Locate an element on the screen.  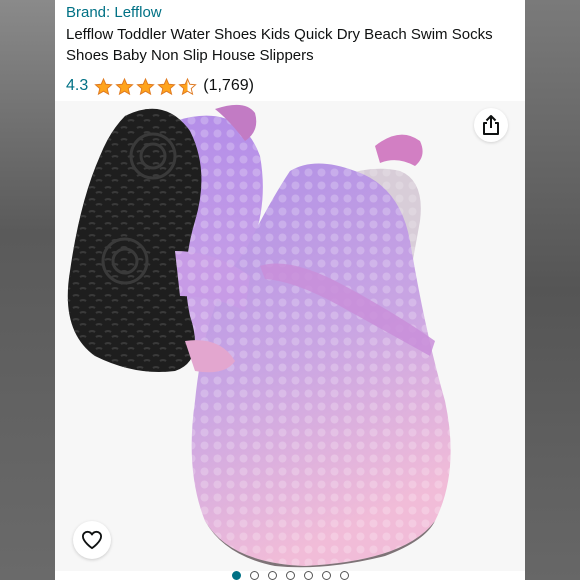
brand-link: Brand: Lefflow is located at coordinates (114, 12).